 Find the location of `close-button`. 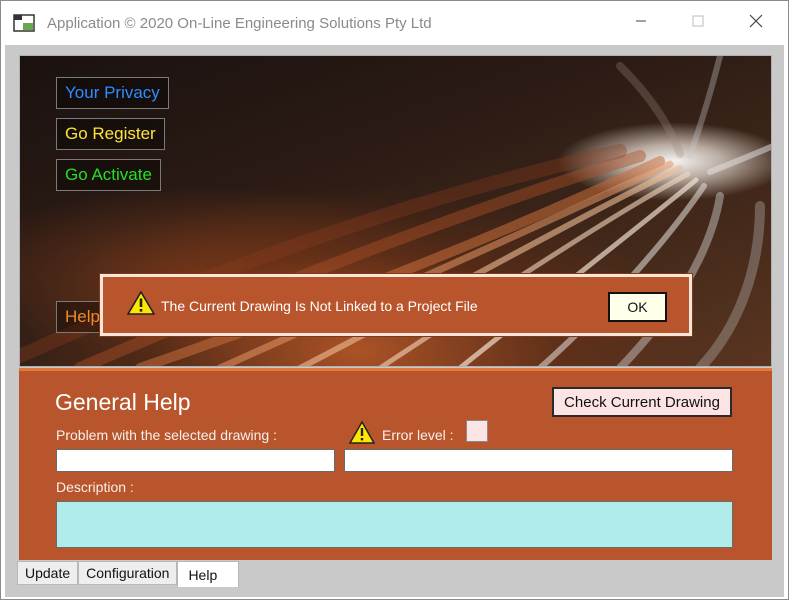

close-button is located at coordinates (756, 23).